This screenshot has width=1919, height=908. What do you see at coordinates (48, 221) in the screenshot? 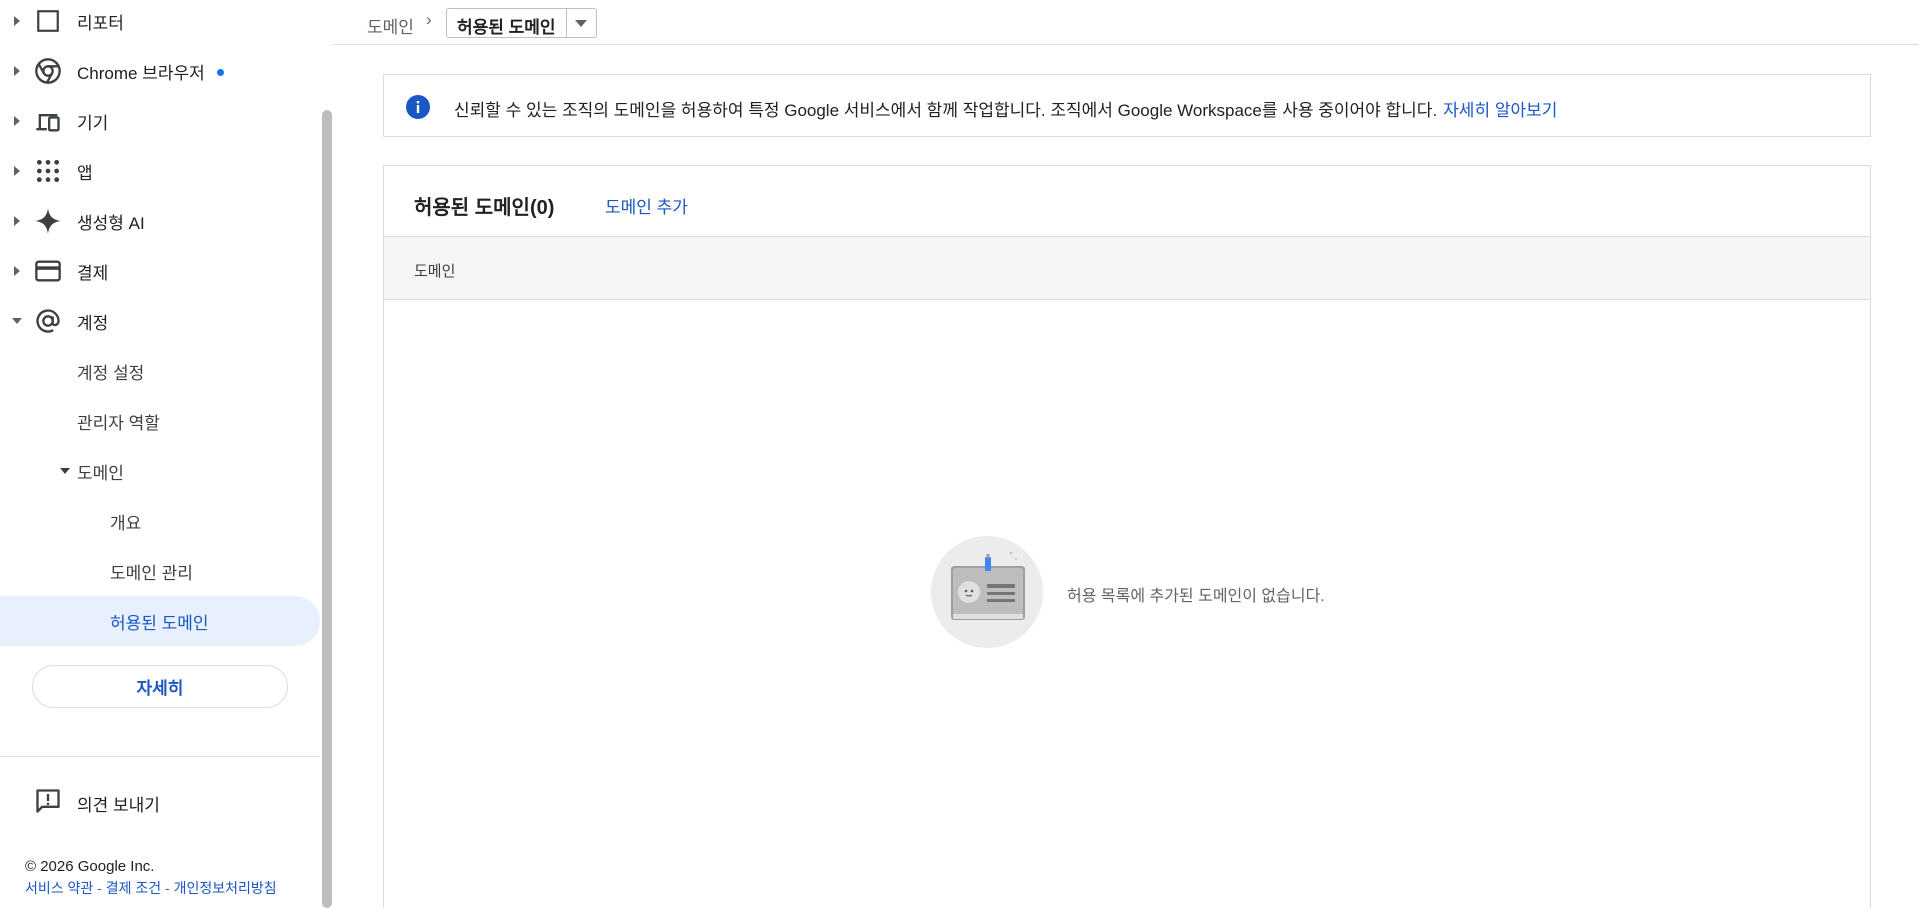
I see `sparkle-icon` at bounding box center [48, 221].